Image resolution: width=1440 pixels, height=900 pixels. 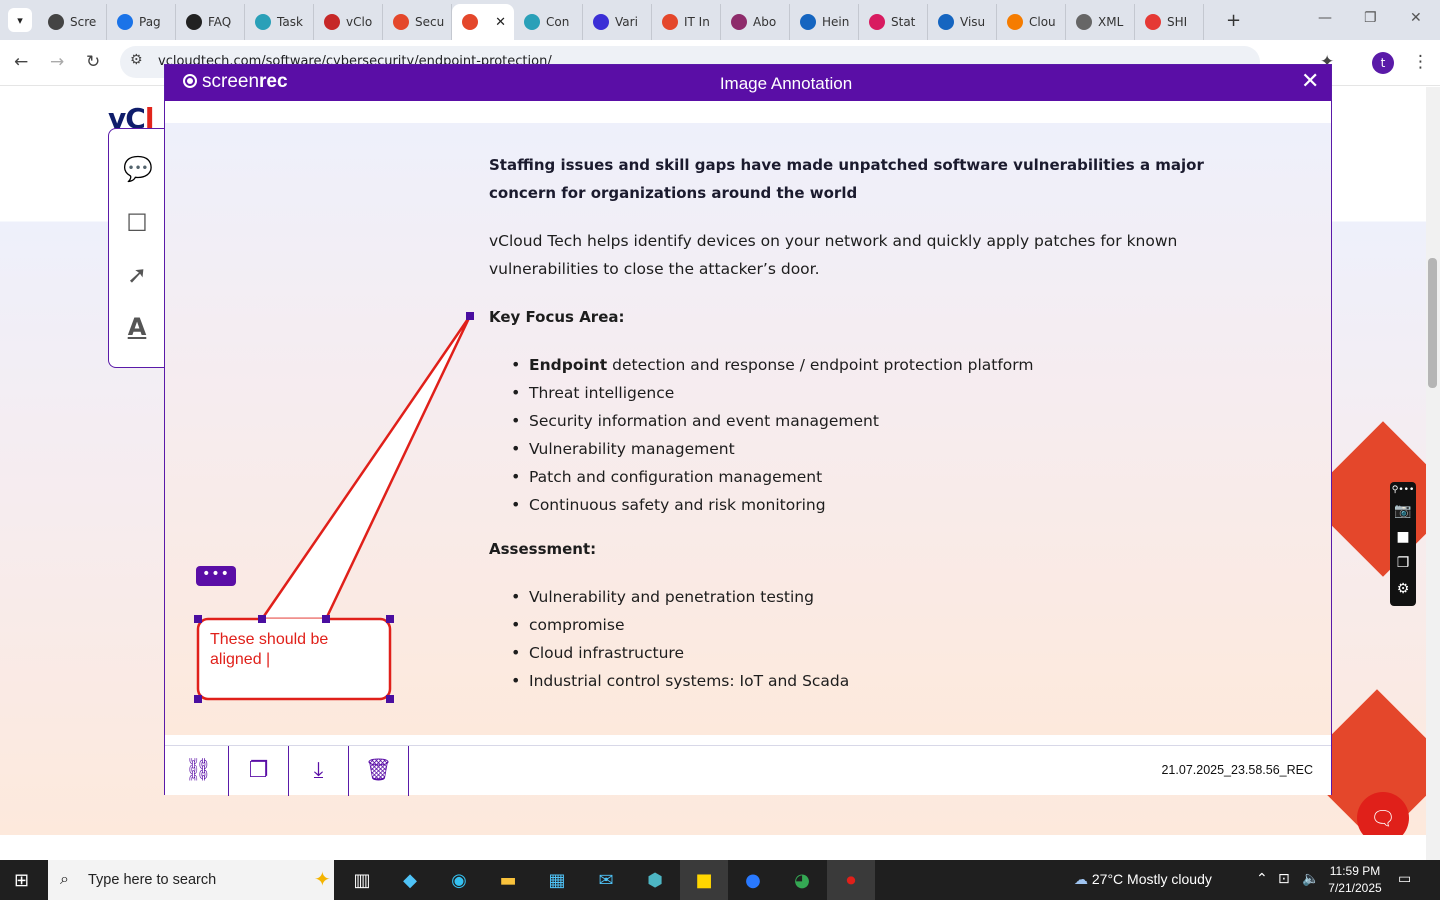 I want to click on task-view-icon: ▥, so click(x=362, y=880).